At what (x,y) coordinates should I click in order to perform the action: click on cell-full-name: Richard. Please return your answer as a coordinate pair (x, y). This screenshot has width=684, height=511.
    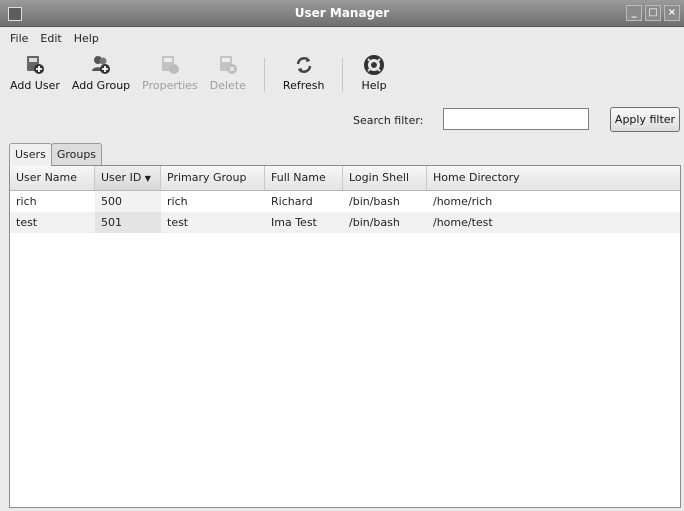
    Looking at the image, I should click on (292, 201).